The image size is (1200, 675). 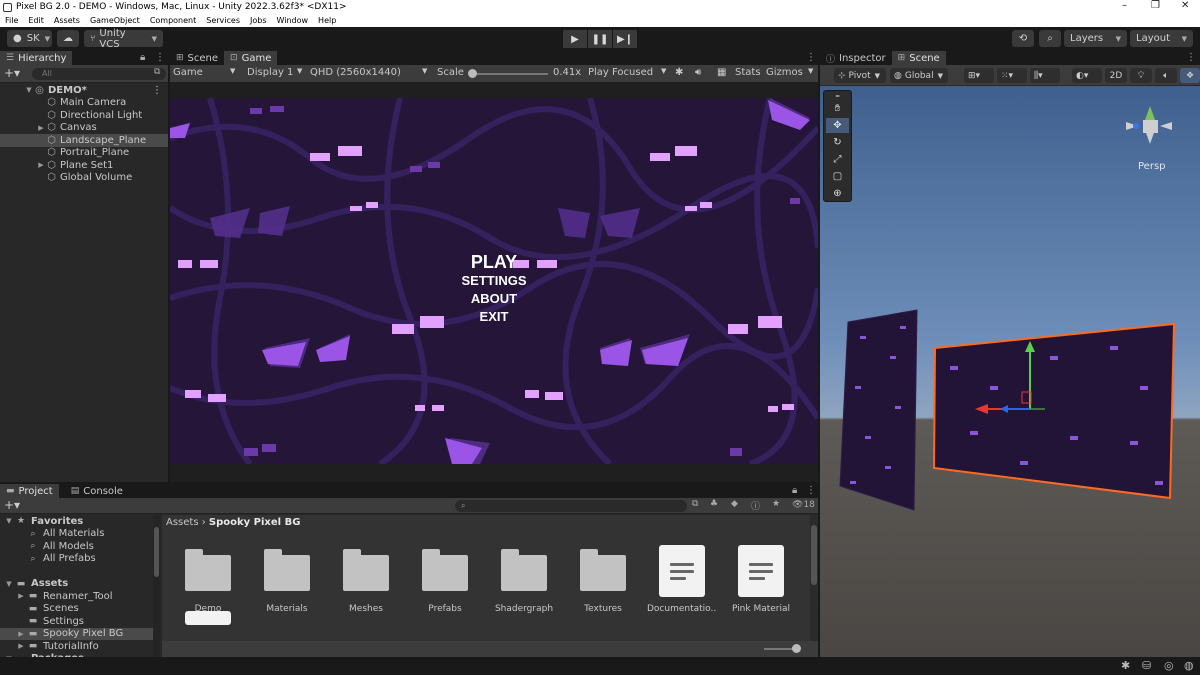 What do you see at coordinates (1087, 75) in the screenshot?
I see `draw-mode-button: ◐▾` at bounding box center [1087, 75].